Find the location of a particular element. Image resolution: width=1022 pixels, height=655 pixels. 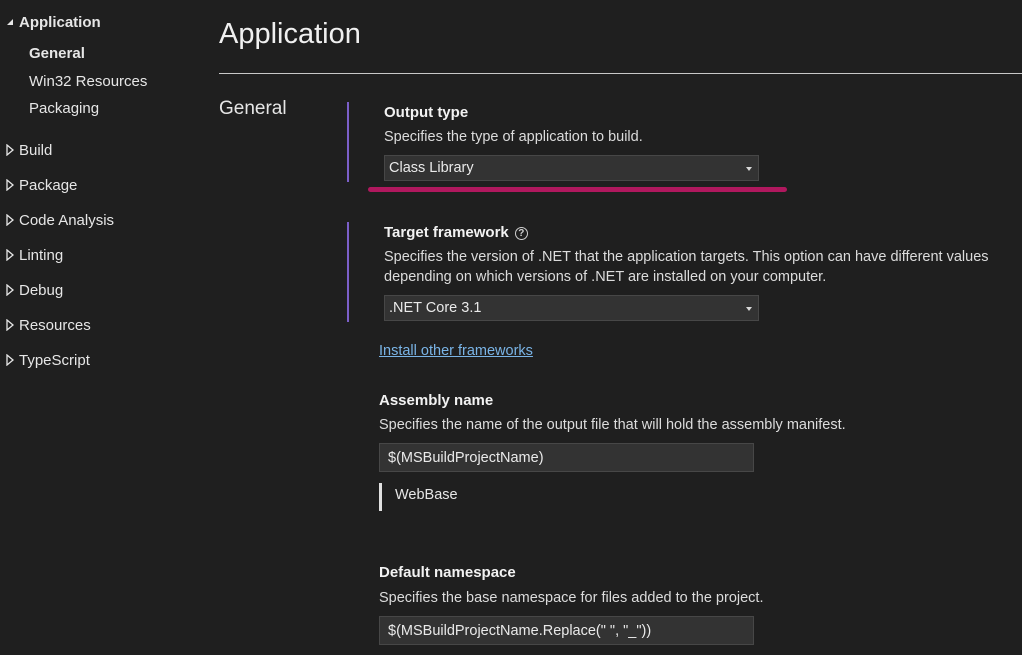

sidebar-item-win32-resources: Win32 Resources is located at coordinates (73, 81).